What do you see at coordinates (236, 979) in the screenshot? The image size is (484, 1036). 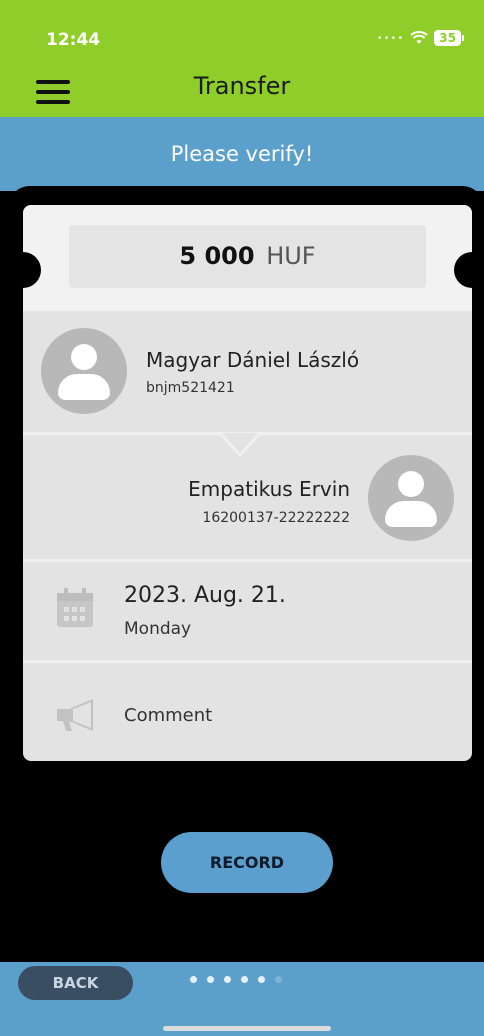 I see `page-indicator` at bounding box center [236, 979].